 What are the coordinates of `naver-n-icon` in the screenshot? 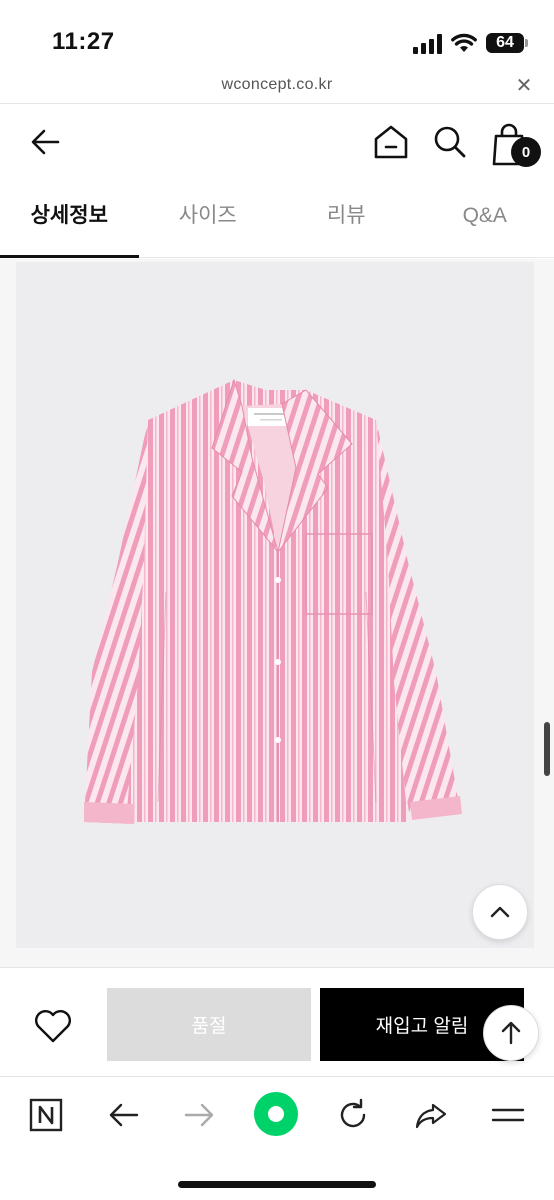 It's located at (46, 1115).